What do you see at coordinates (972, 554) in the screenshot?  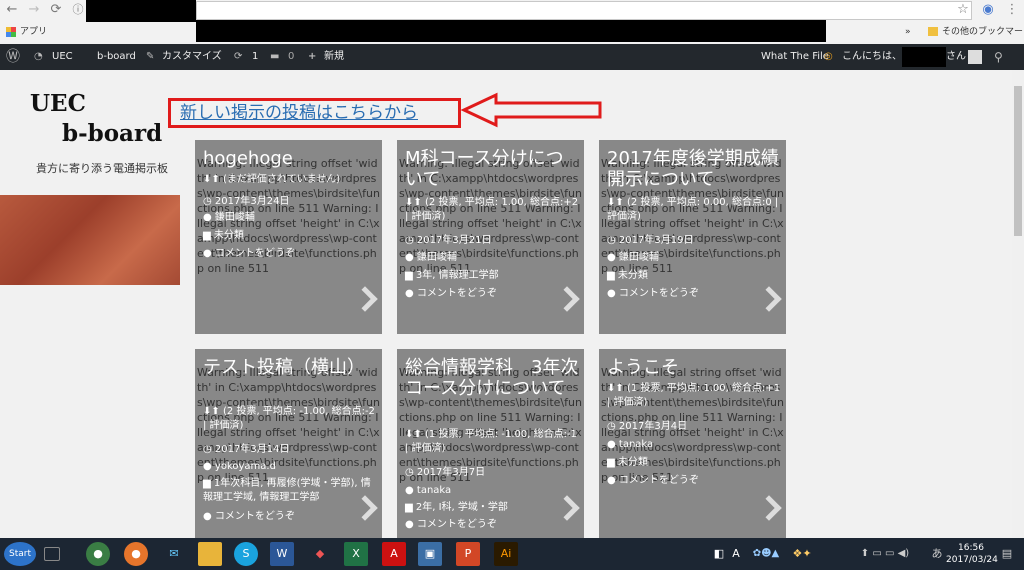 I see `clock: 16:56 2017/03/24` at bounding box center [972, 554].